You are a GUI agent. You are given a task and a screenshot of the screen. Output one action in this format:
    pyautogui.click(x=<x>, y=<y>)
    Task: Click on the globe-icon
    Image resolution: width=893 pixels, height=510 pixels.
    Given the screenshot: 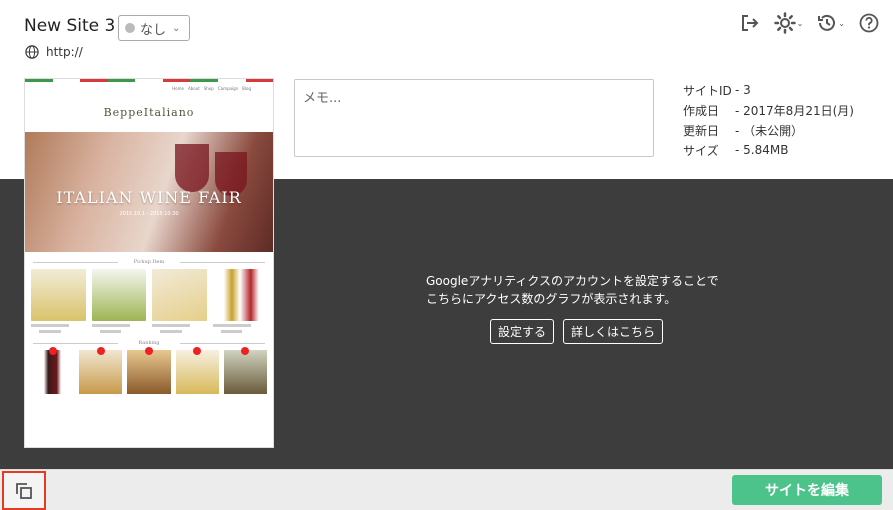 What is the action you would take?
    pyautogui.click(x=32, y=52)
    